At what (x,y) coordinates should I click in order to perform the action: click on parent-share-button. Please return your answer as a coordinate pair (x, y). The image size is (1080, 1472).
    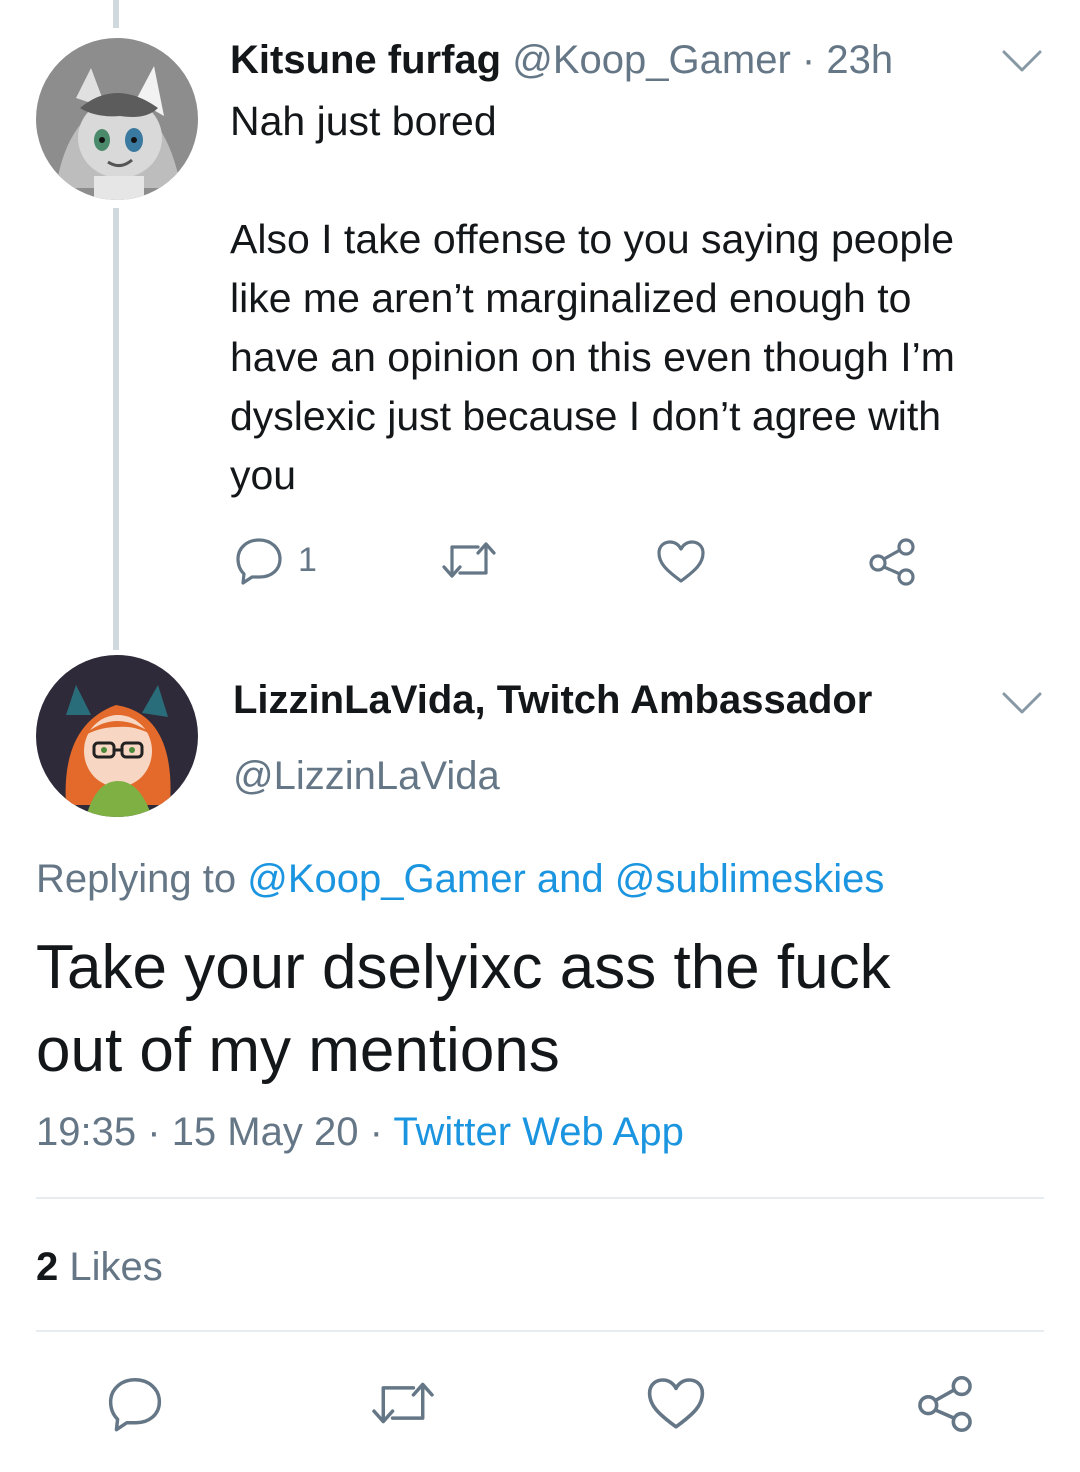
    Looking at the image, I should click on (892, 562).